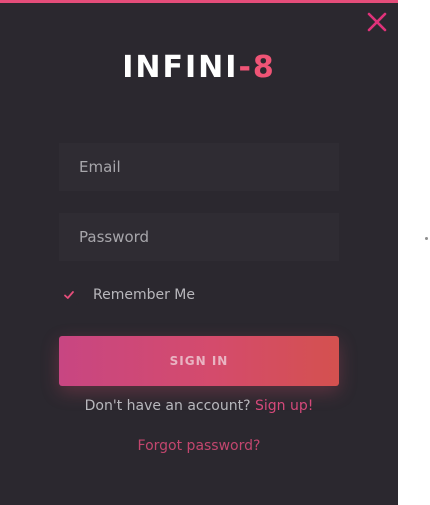 The image size is (430, 505). I want to click on check-icon, so click(69, 295).